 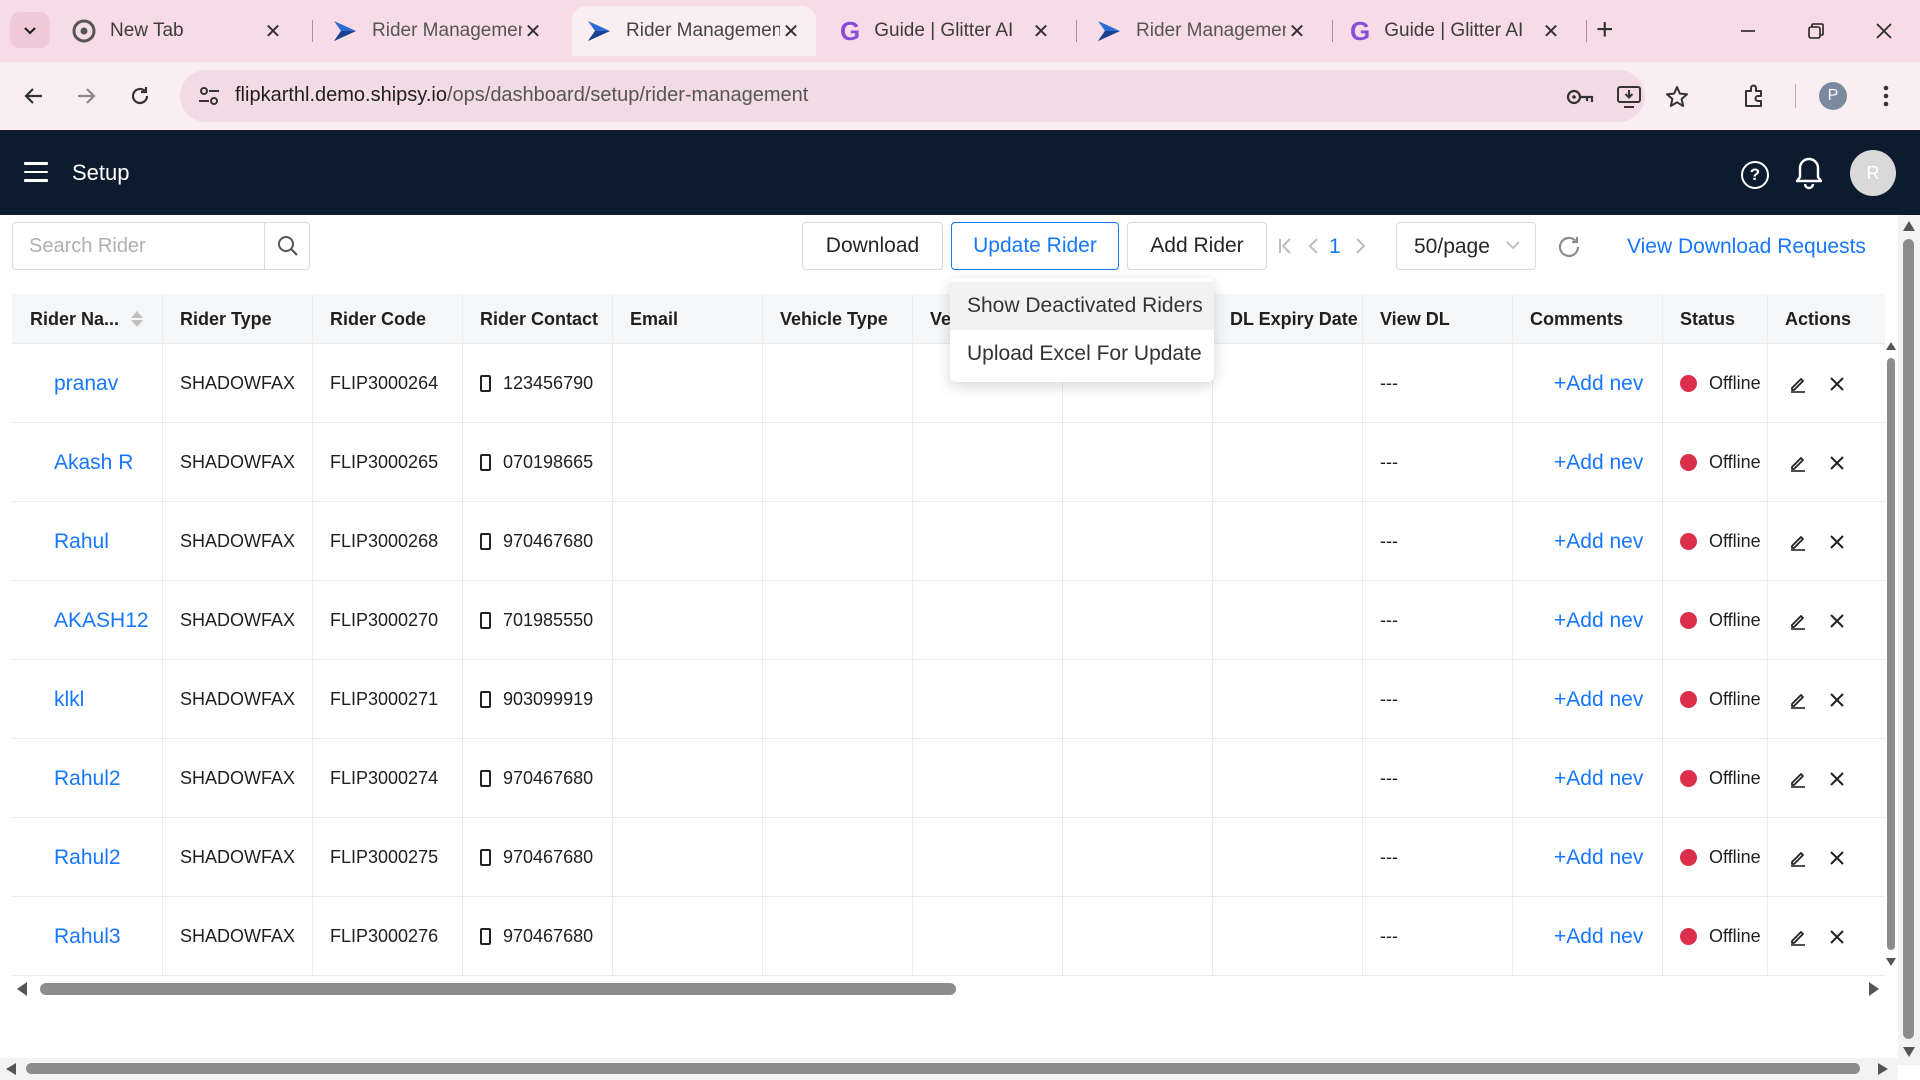 I want to click on search-input, so click(x=139, y=246).